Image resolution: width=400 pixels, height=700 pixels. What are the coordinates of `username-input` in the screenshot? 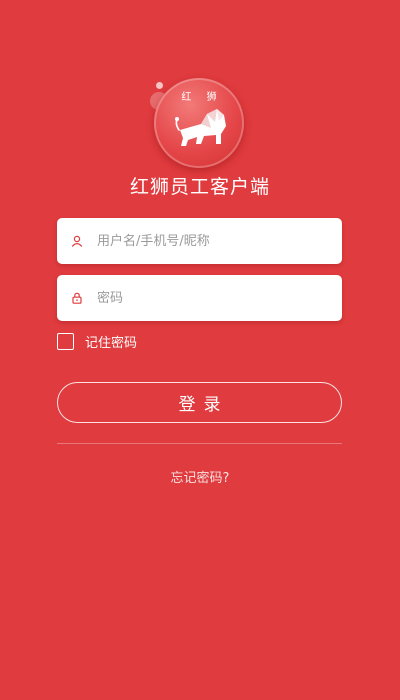 It's located at (207, 241).